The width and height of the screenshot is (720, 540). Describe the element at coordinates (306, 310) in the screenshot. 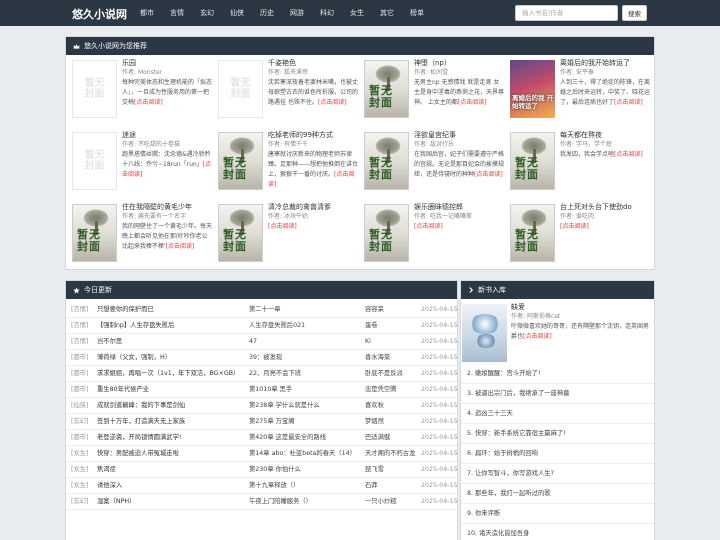

I see `row-chapter: 第二十一章` at that location.